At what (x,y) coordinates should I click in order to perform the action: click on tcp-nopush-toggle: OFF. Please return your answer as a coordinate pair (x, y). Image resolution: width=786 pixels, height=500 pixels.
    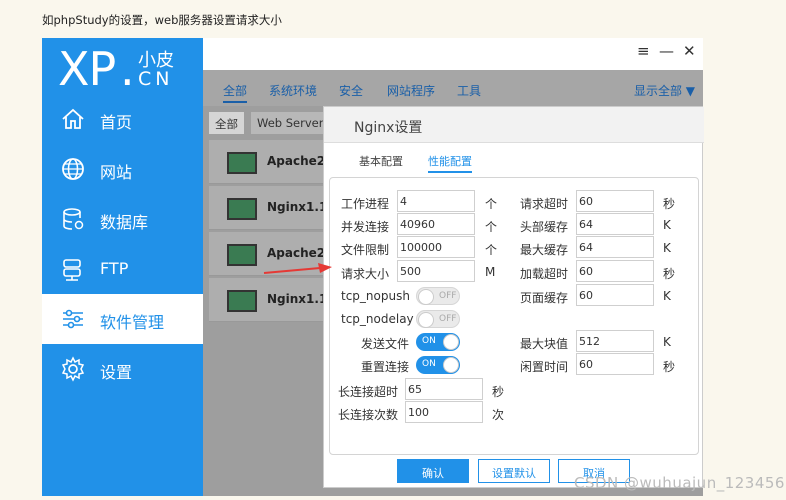
    Looking at the image, I should click on (438, 296).